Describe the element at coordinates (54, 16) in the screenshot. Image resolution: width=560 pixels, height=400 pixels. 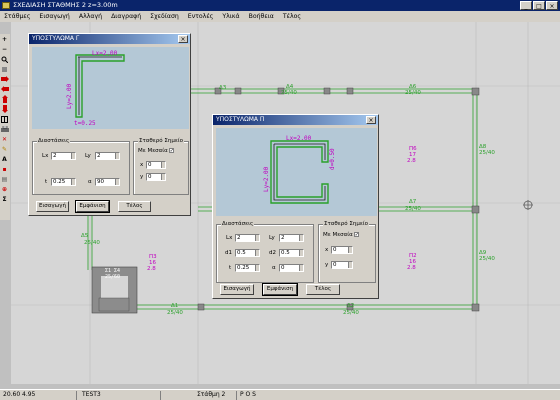
I see `menu-item-insert: Εισαγωγή` at that location.